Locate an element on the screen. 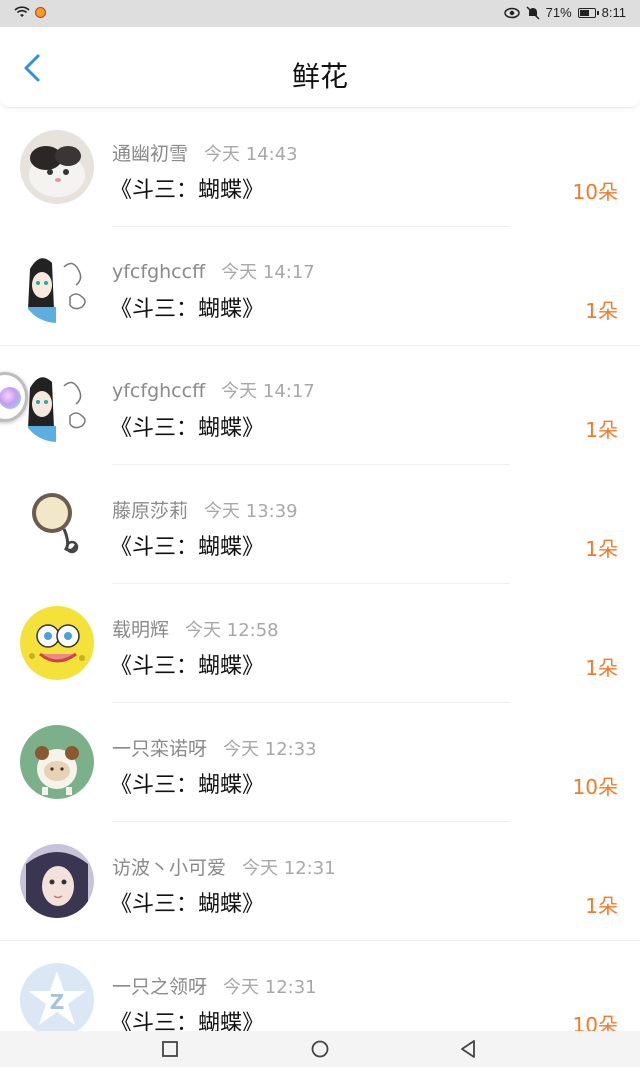  sender-line: 访波丶小可爱 今天 12:31 is located at coordinates (224, 866).